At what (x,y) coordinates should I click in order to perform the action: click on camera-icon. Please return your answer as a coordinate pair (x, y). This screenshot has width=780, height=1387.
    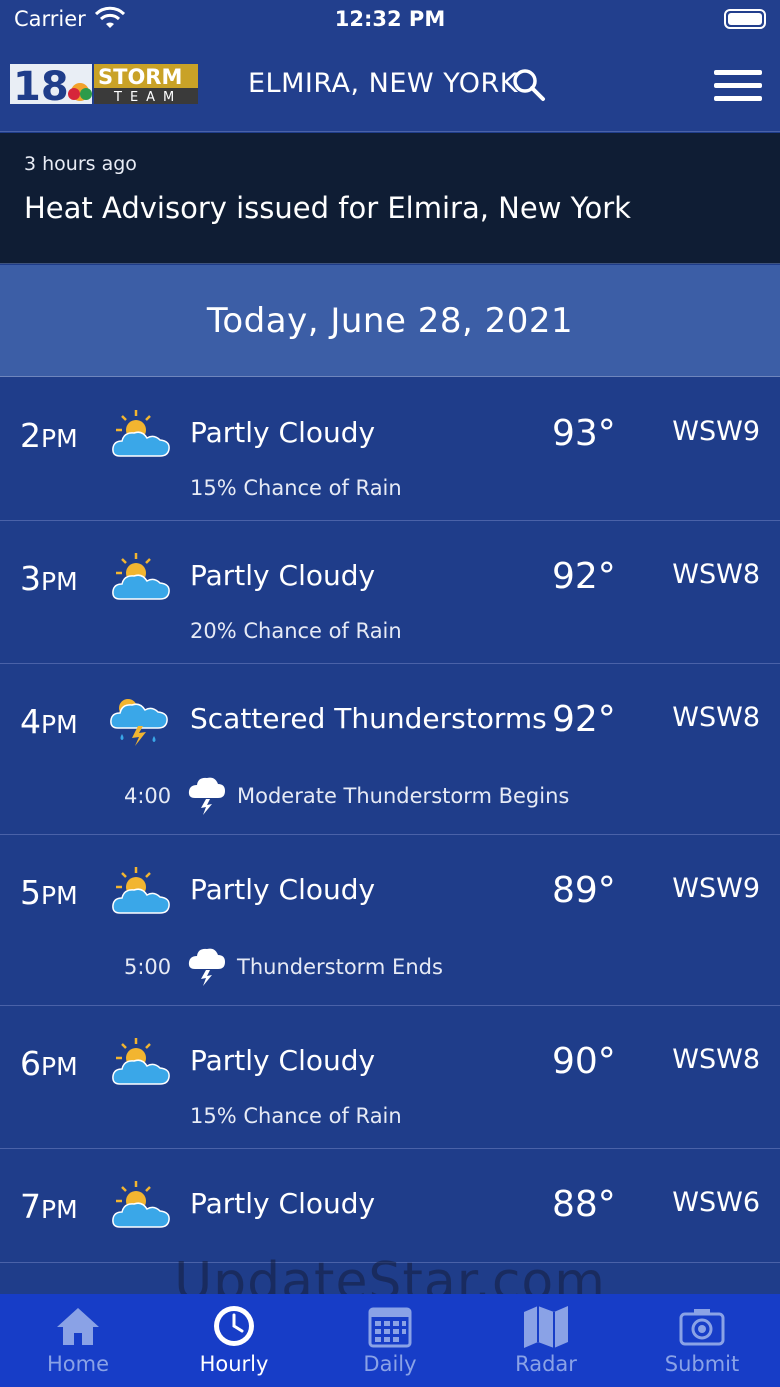
    Looking at the image, I should click on (702, 1327).